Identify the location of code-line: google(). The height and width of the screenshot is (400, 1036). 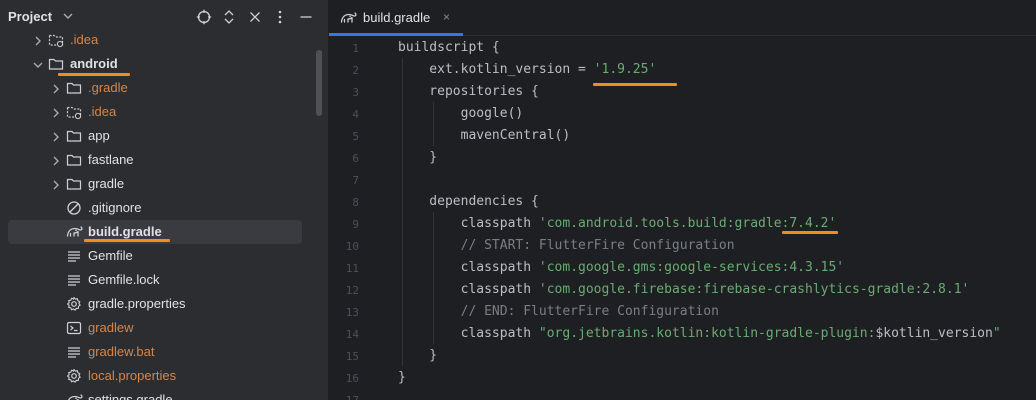
(461, 114).